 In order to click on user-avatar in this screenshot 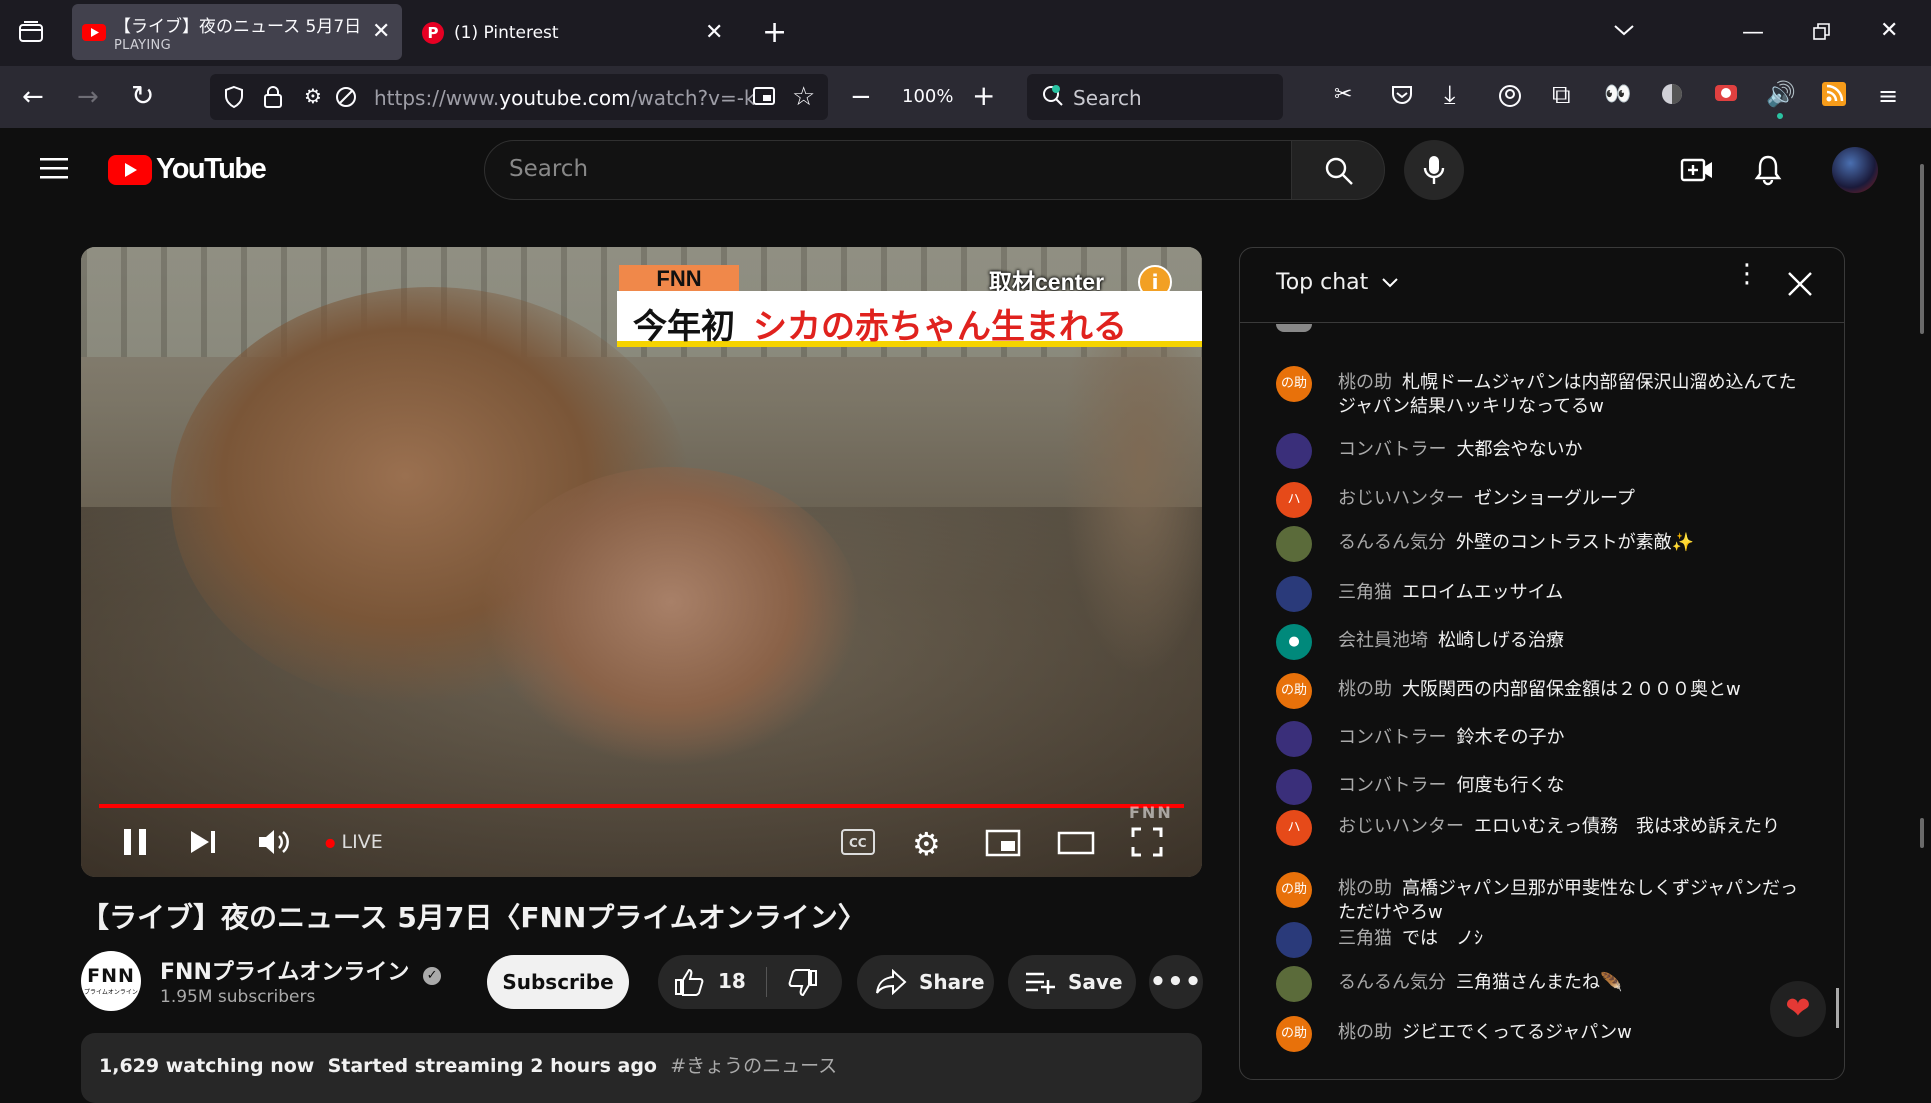, I will do `click(1855, 170)`.